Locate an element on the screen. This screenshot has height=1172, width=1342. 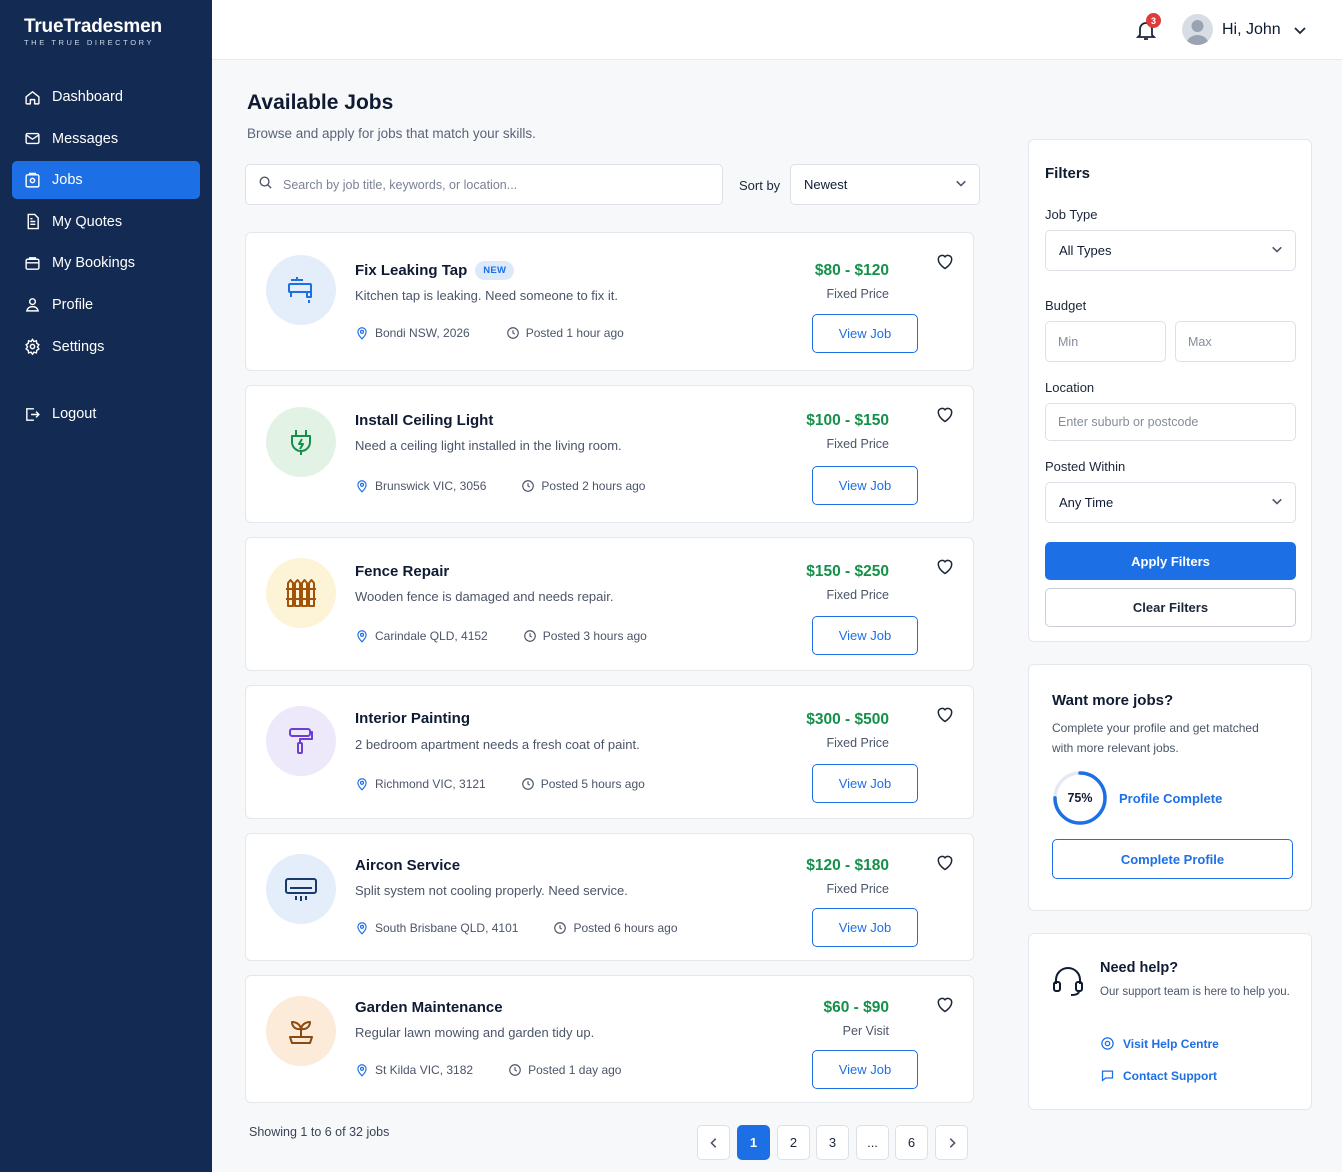
location-pin-icon is located at coordinates (362, 784).